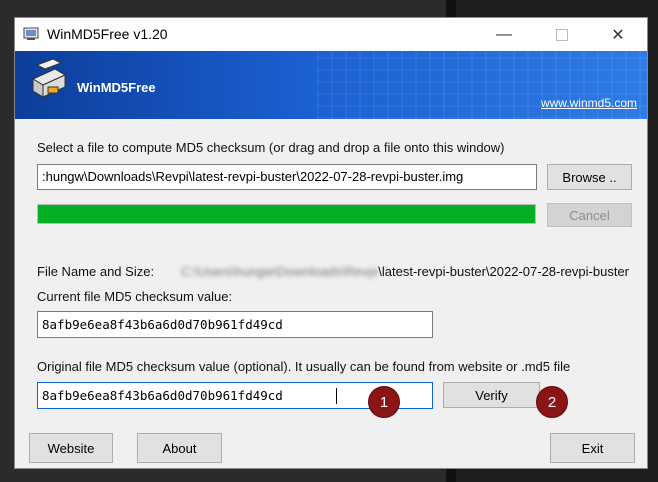 Image resolution: width=658 pixels, height=482 pixels. What do you see at coordinates (31, 33) in the screenshot?
I see `app-icon` at bounding box center [31, 33].